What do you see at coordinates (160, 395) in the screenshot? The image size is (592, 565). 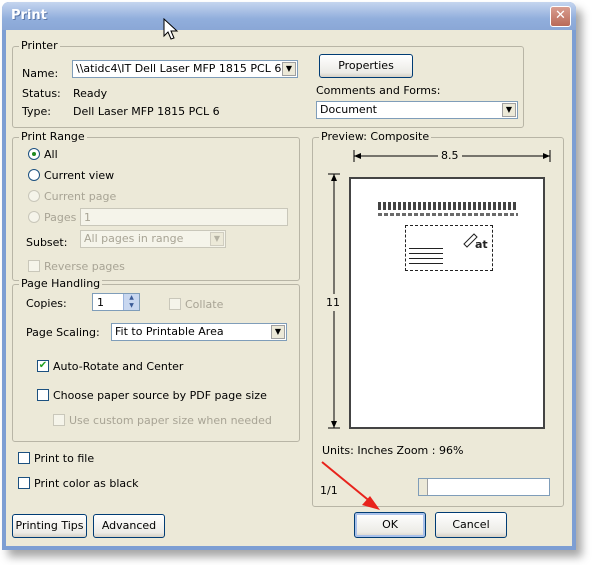 I see `choose-paper-source-label: Choose paper source by PDF page size` at bounding box center [160, 395].